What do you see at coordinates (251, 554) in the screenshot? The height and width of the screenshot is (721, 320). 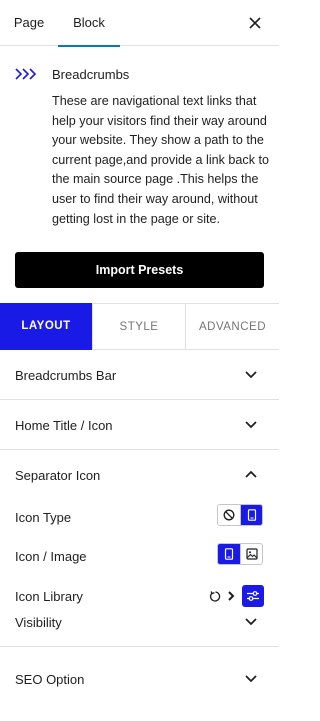 I see `image-icon` at bounding box center [251, 554].